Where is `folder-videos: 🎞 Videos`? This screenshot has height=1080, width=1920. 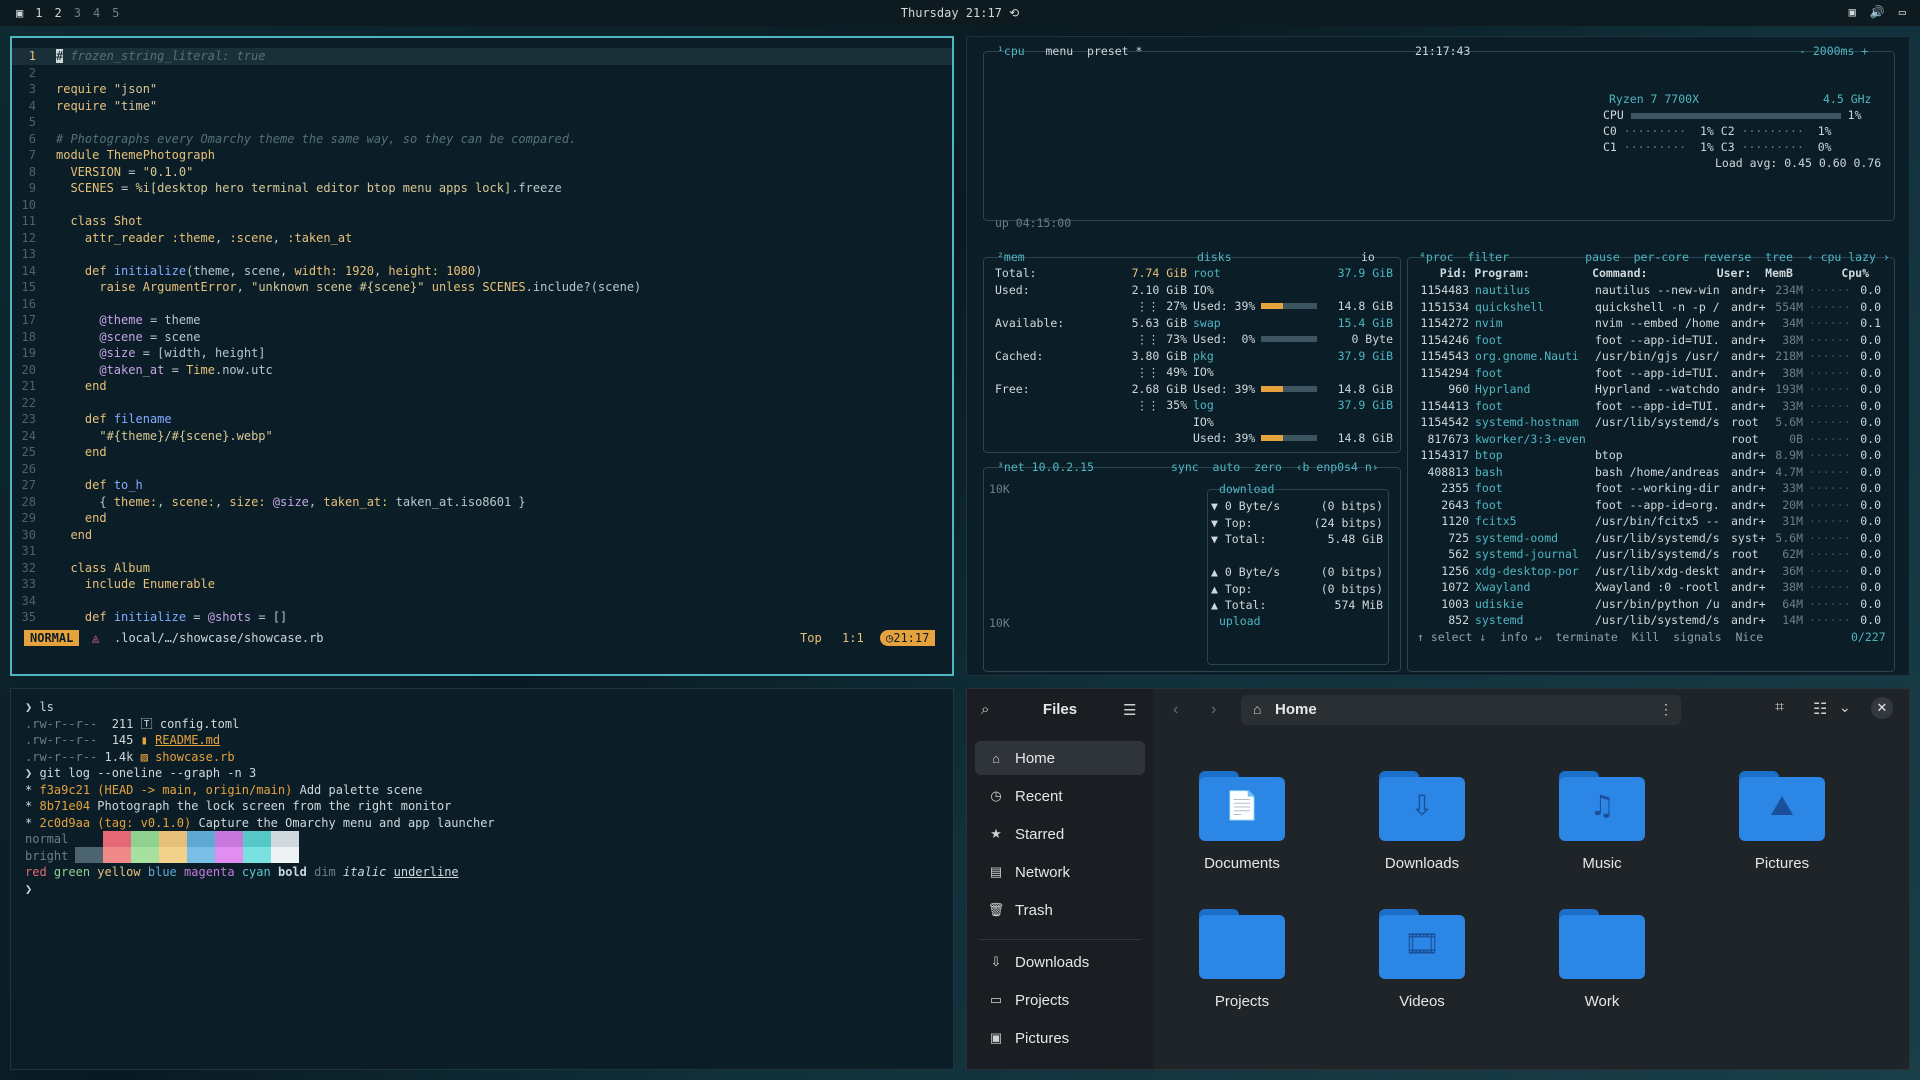
folder-videos: 🎞 Videos is located at coordinates (1422, 959).